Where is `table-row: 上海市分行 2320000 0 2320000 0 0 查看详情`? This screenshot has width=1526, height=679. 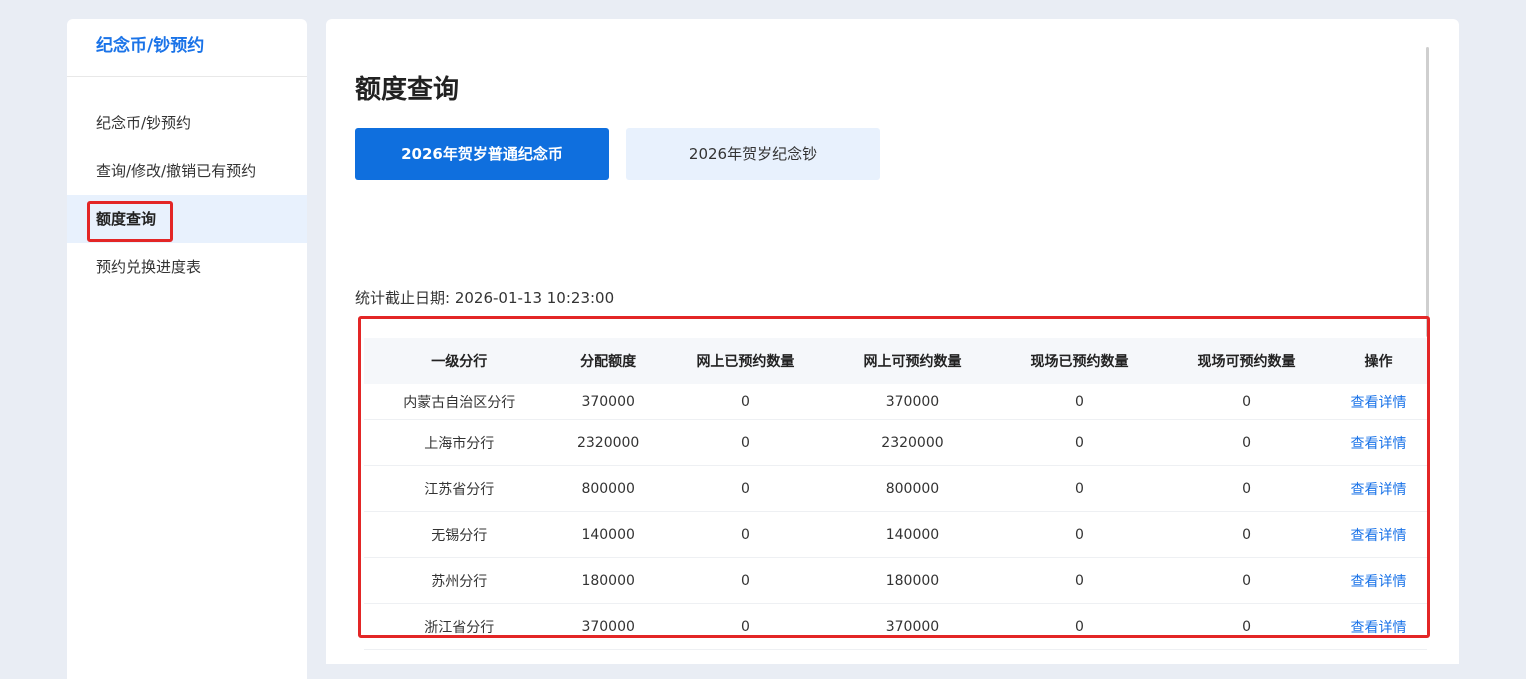
table-row: 上海市分行 2320000 0 2320000 0 0 查看详情 is located at coordinates (895, 442).